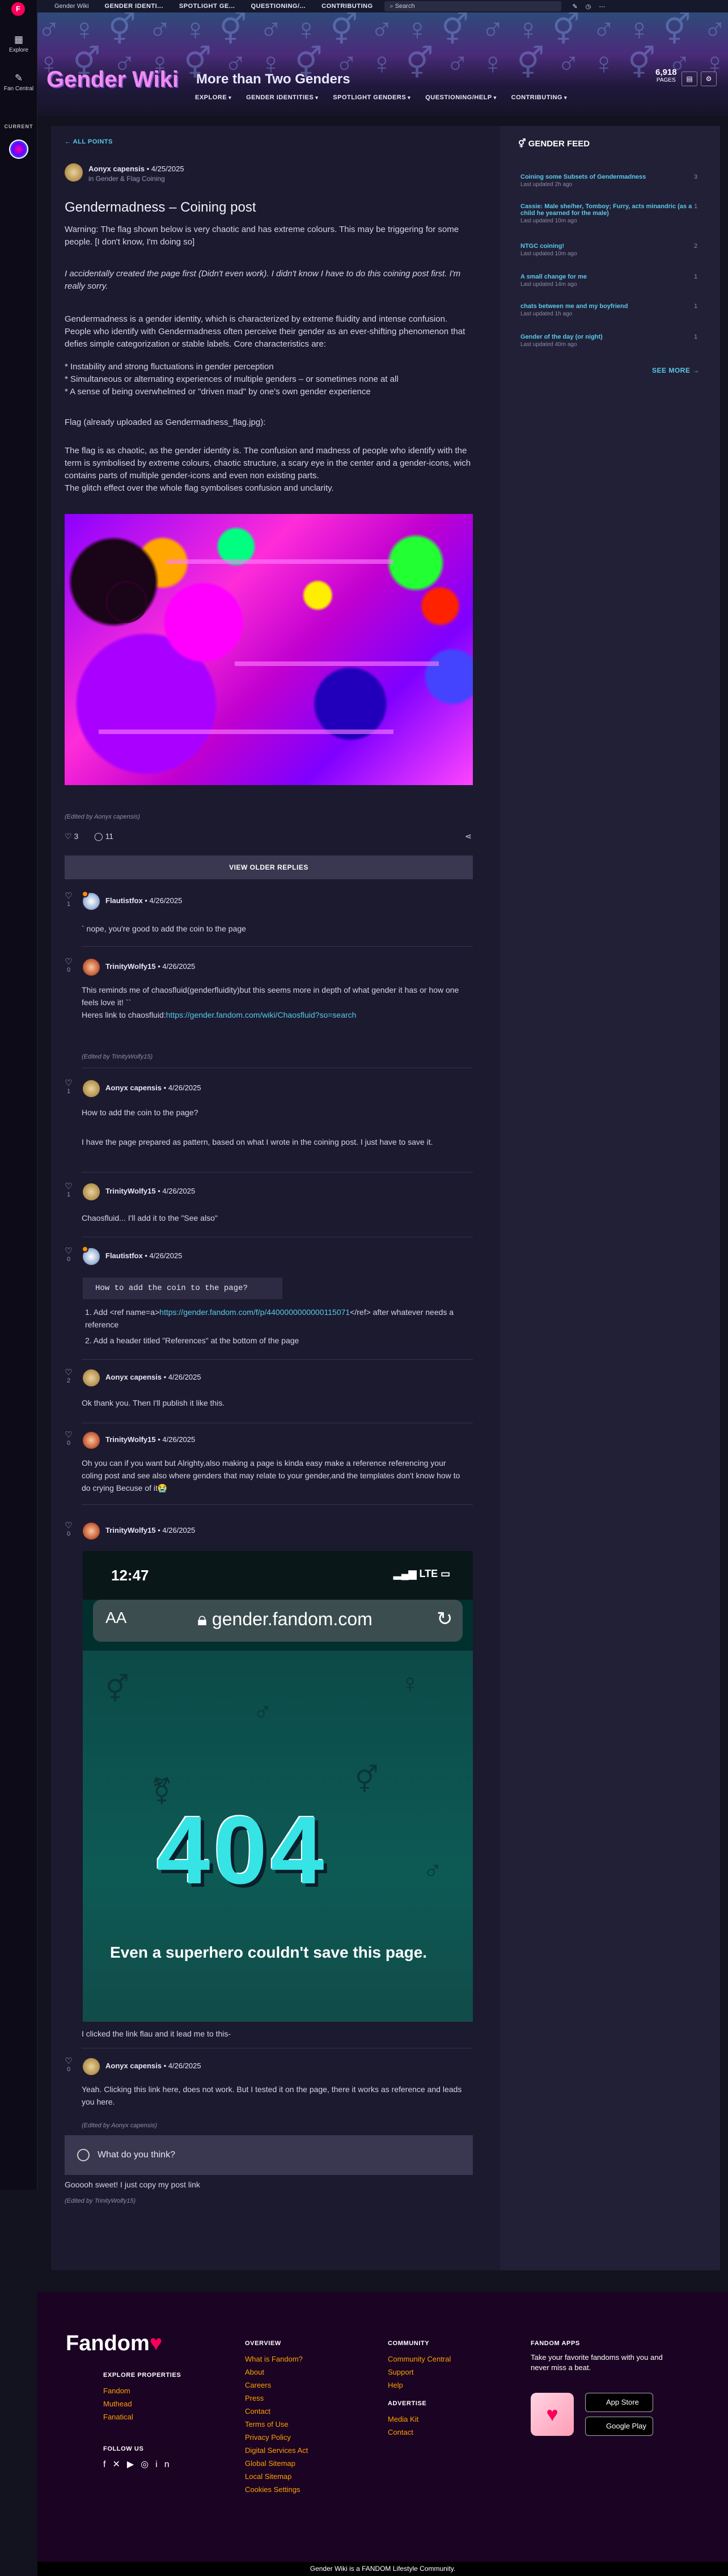 The image size is (728, 2576). What do you see at coordinates (472, 6) in the screenshot?
I see `search-input: ⌕ Search` at bounding box center [472, 6].